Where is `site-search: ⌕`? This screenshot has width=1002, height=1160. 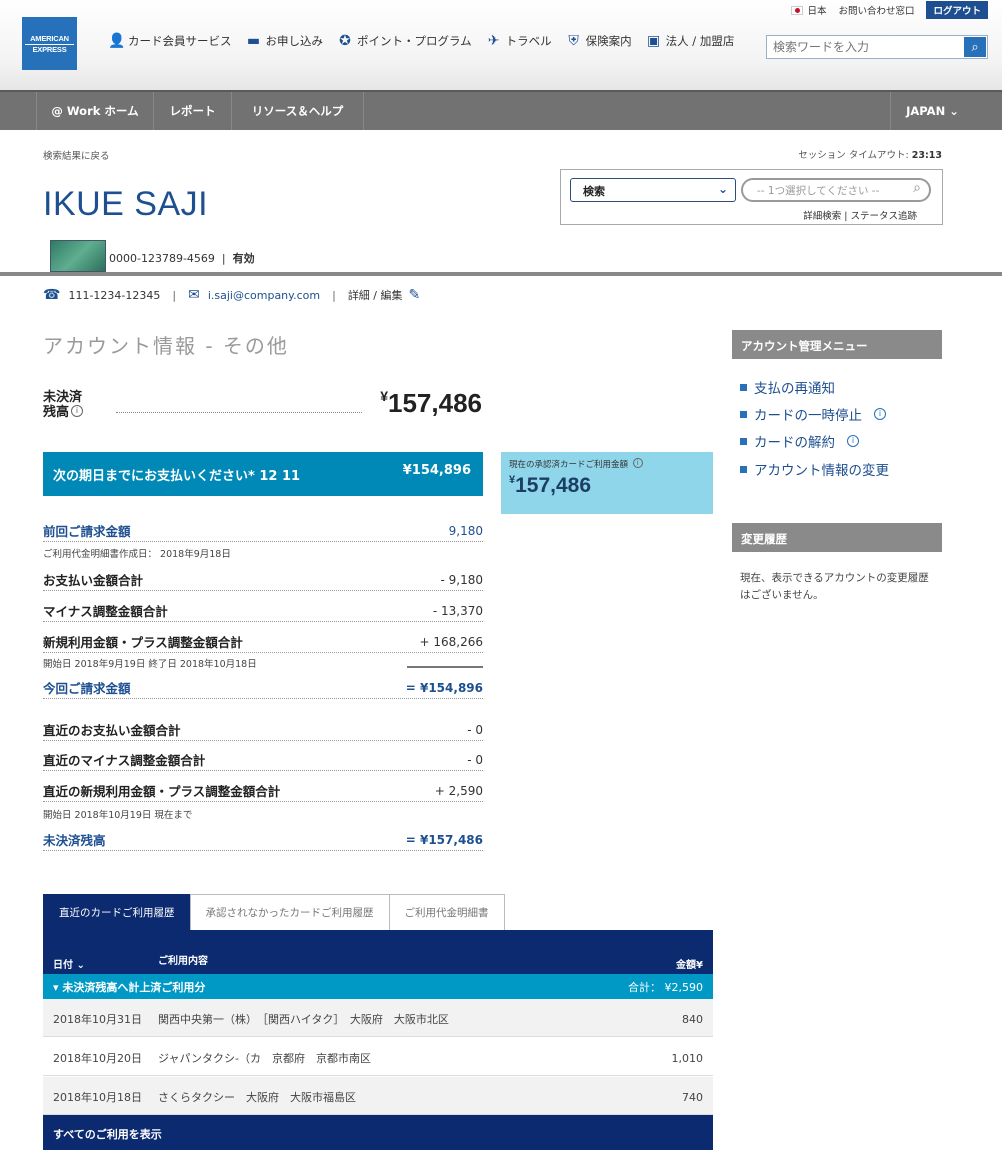 site-search: ⌕ is located at coordinates (877, 47).